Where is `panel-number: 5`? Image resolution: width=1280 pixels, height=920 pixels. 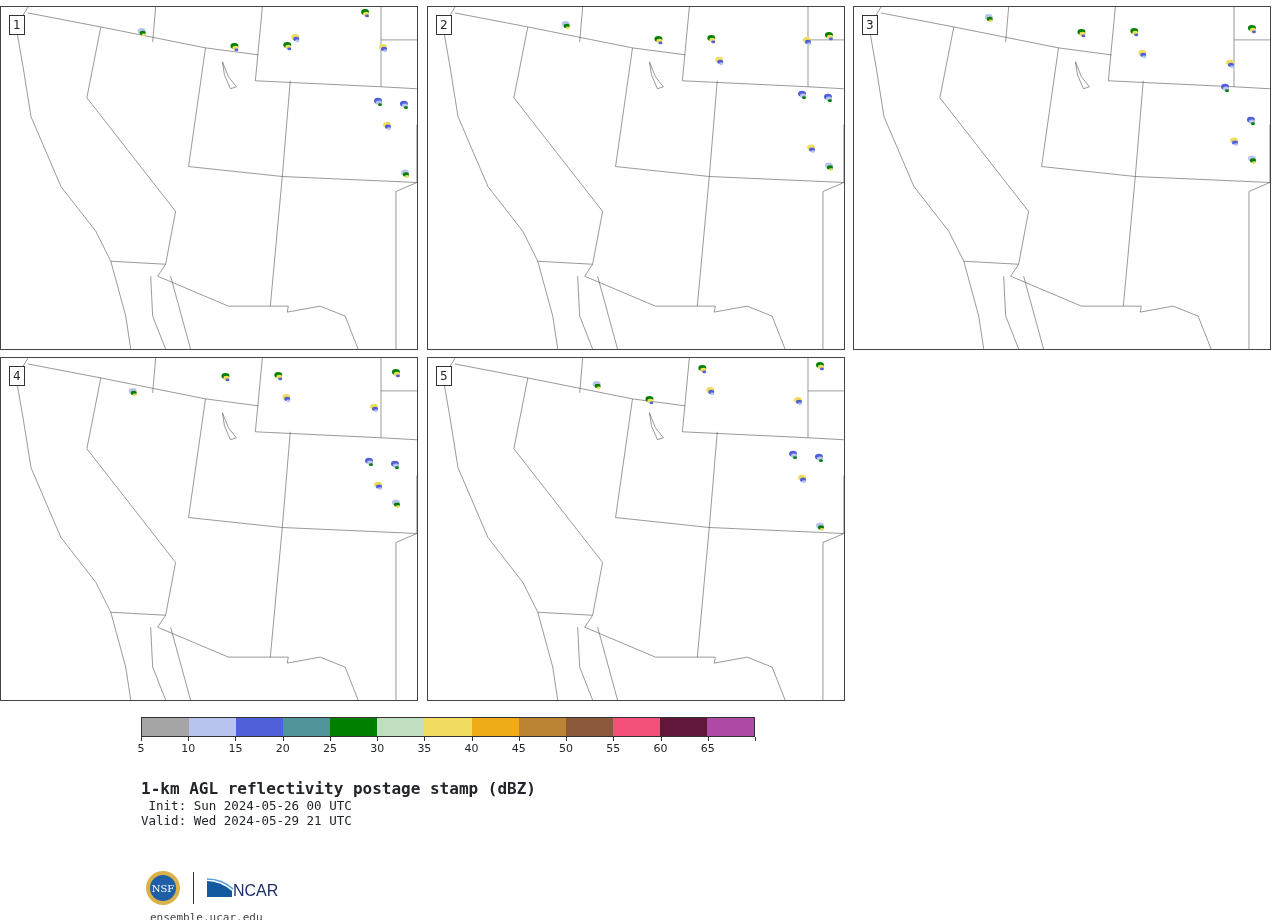
panel-number: 5 is located at coordinates (444, 376).